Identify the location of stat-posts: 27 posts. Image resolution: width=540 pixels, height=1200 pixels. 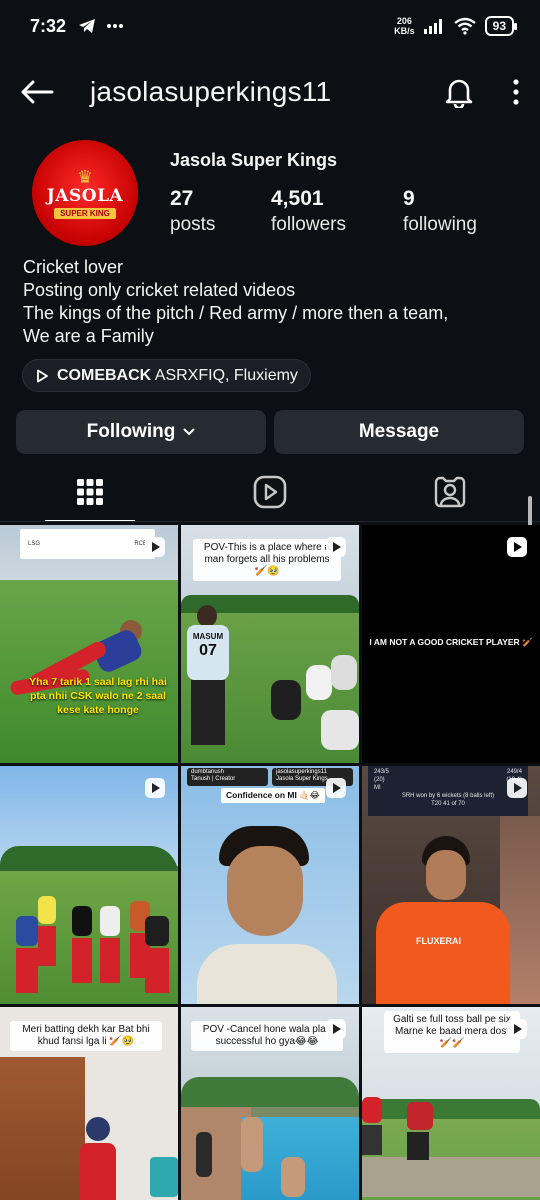
(220, 212).